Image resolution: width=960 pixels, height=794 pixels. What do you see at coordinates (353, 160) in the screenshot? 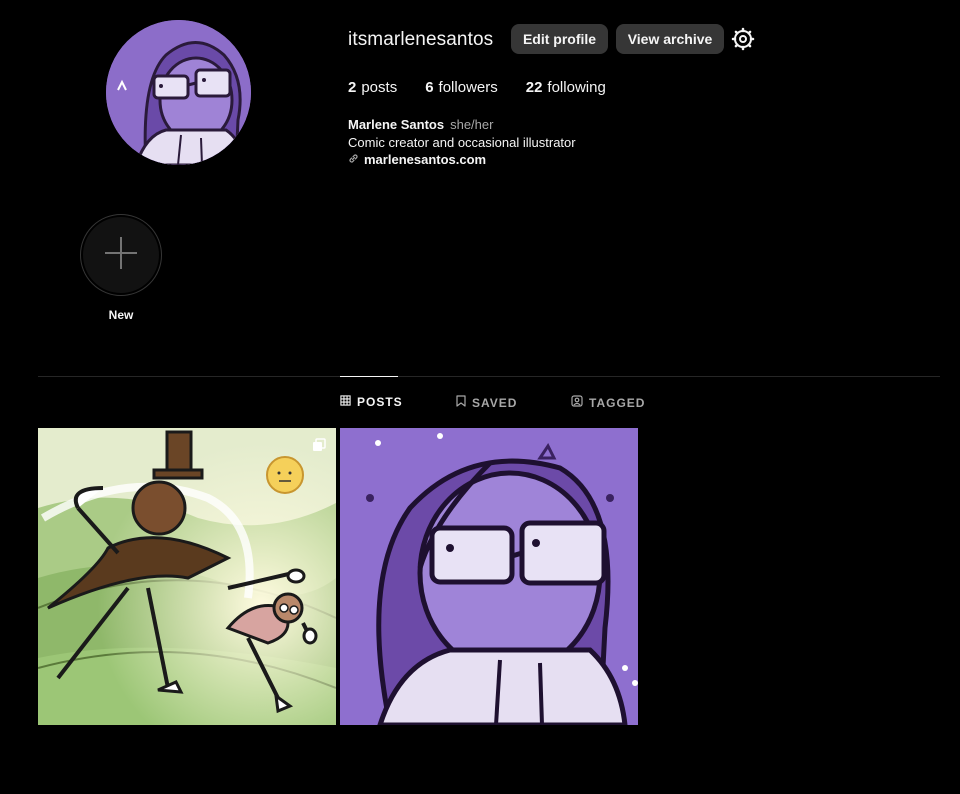
I see `link-icon` at bounding box center [353, 160].